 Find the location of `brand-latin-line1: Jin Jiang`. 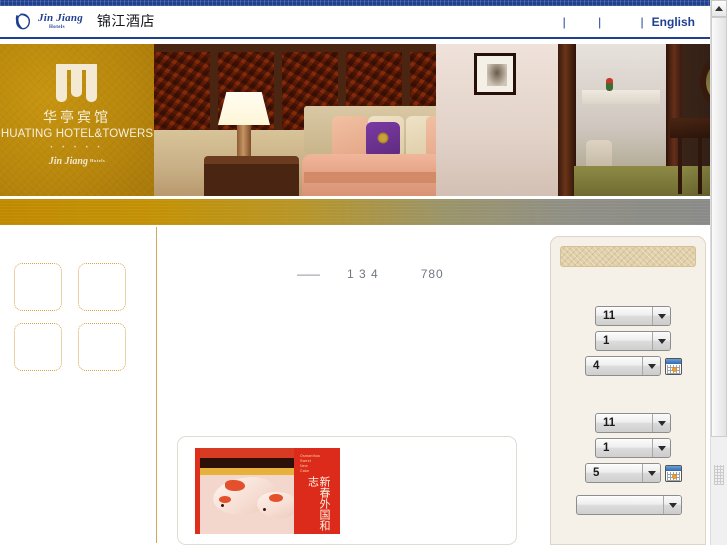

brand-latin-line1: Jin Jiang is located at coordinates (60, 18).